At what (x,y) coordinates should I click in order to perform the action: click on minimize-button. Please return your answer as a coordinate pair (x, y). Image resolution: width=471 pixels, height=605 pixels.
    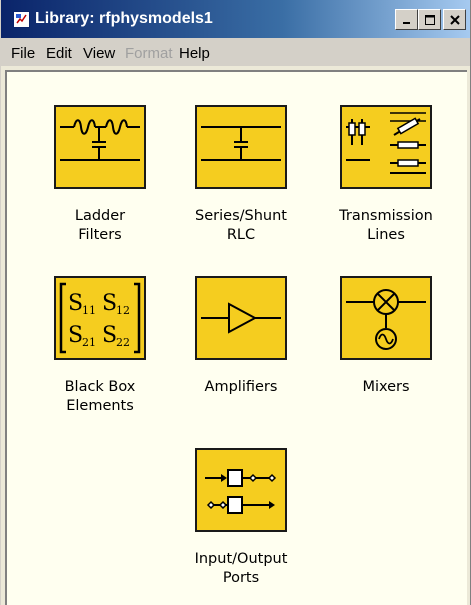
    Looking at the image, I should click on (406, 19).